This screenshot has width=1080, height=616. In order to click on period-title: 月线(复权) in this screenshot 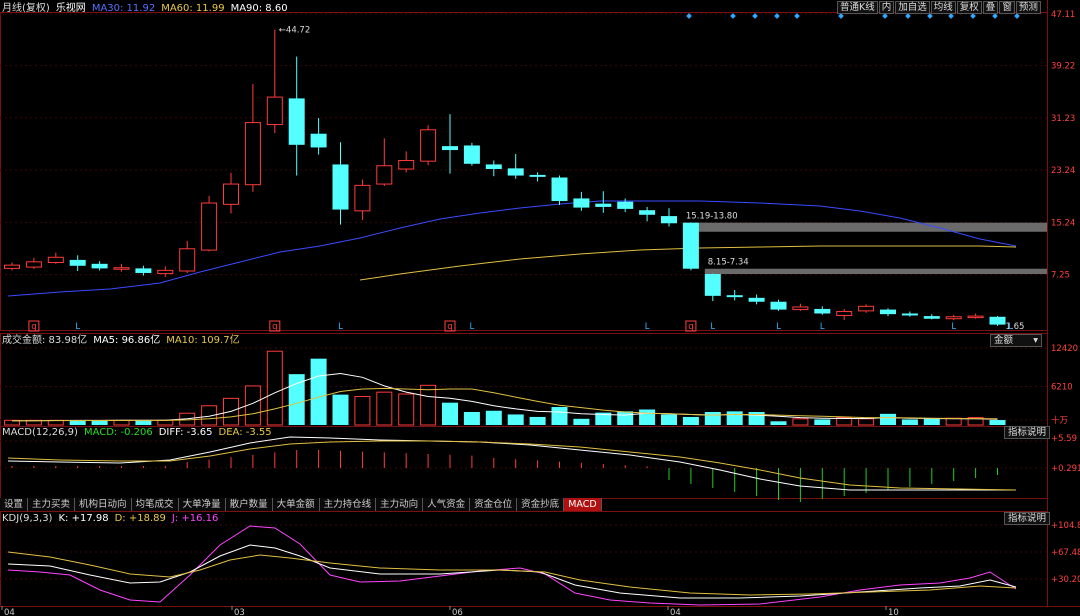, I will do `click(26, 8)`.